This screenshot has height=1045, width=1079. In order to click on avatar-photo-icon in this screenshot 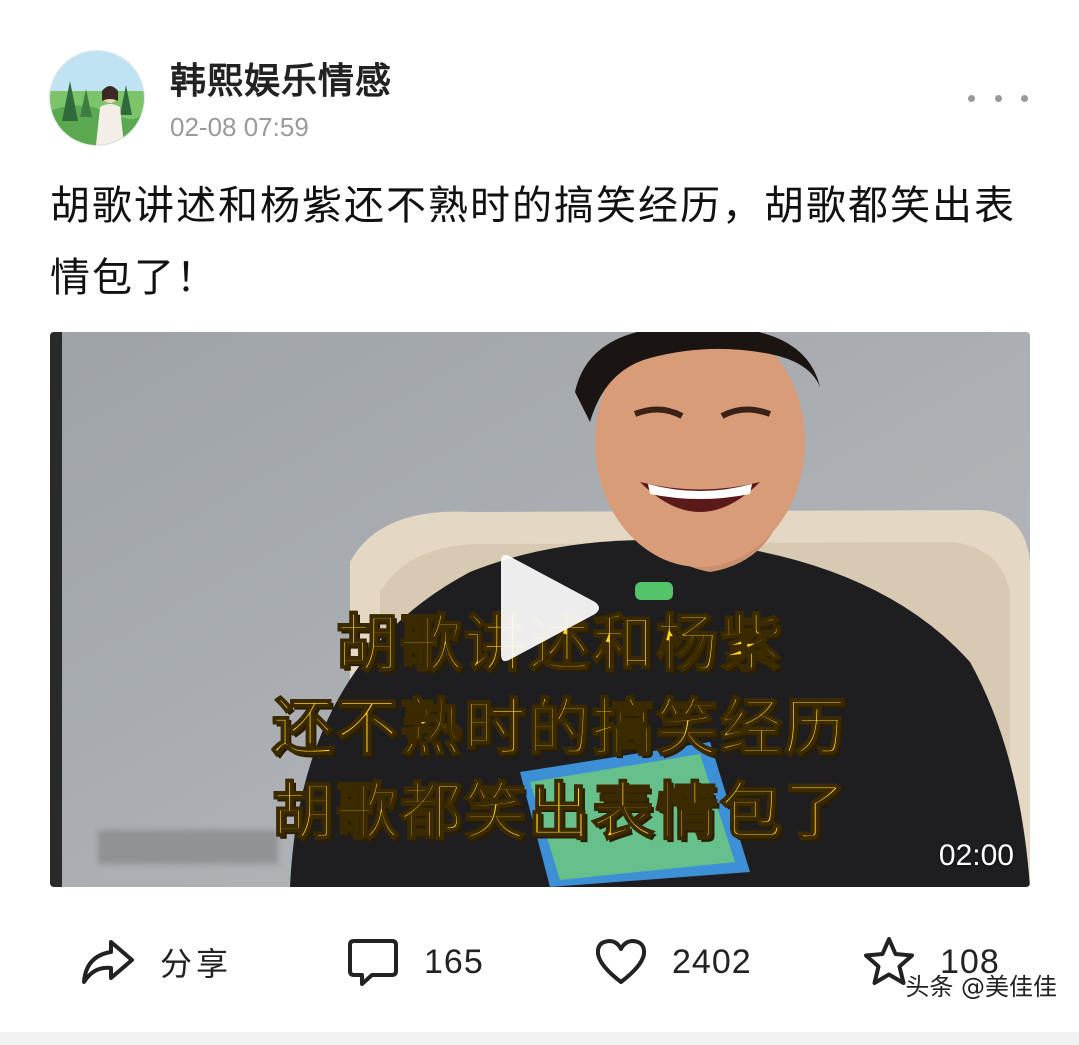, I will do `click(97, 98)`.